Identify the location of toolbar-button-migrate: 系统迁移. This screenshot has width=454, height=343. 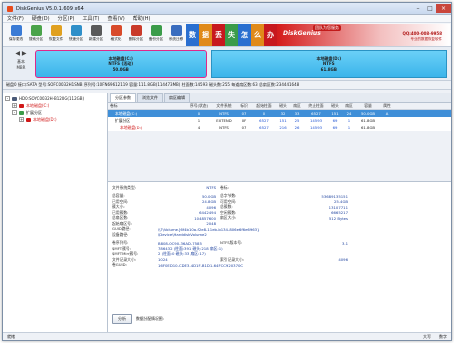
(176, 35).